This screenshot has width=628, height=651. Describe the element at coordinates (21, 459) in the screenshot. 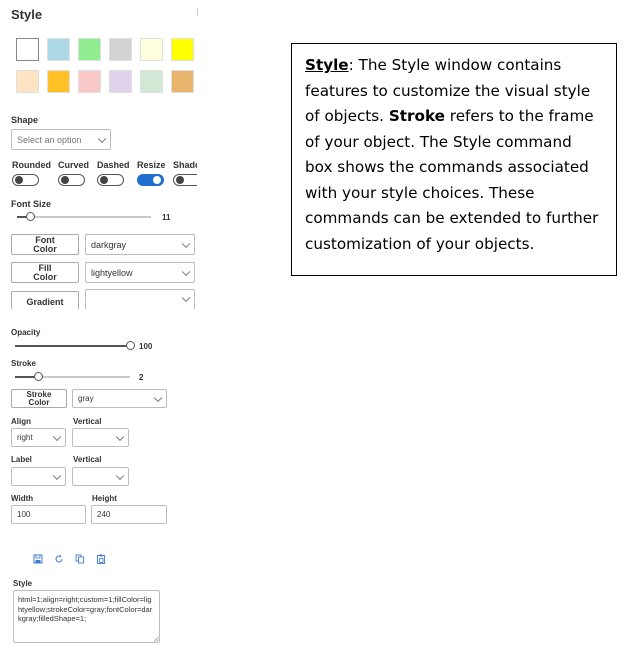

I see `label-label: Label` at that location.